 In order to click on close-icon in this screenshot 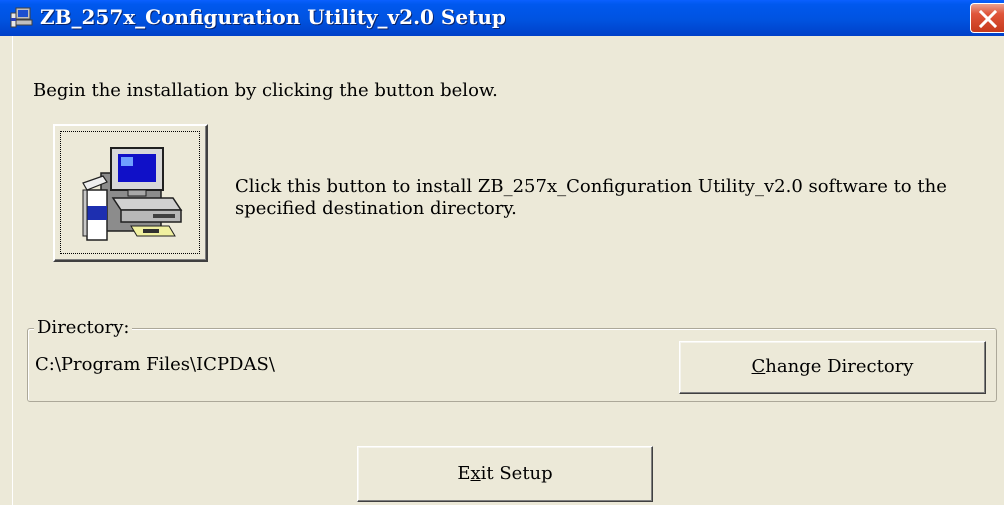, I will do `click(988, 19)`.